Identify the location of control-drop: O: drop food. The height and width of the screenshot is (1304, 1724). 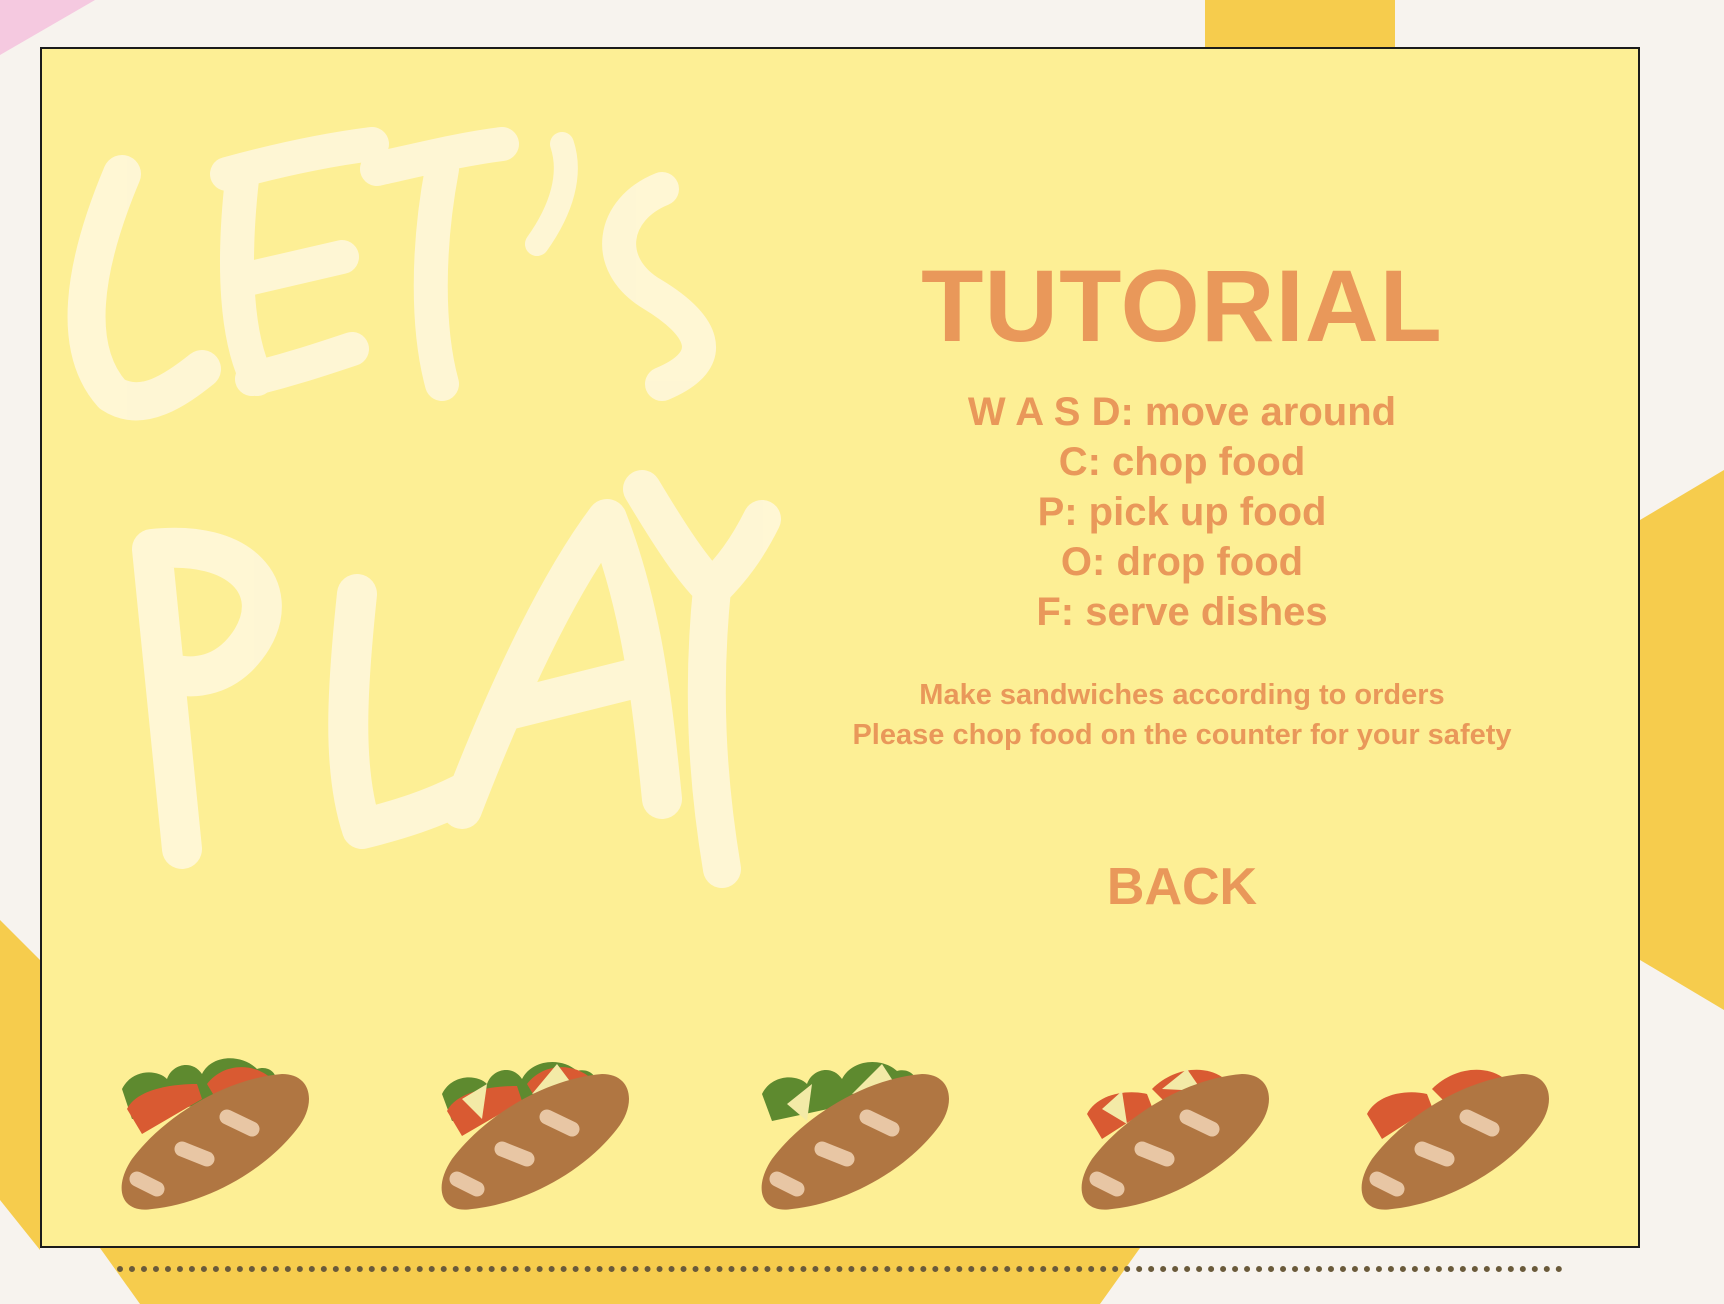
(1182, 562).